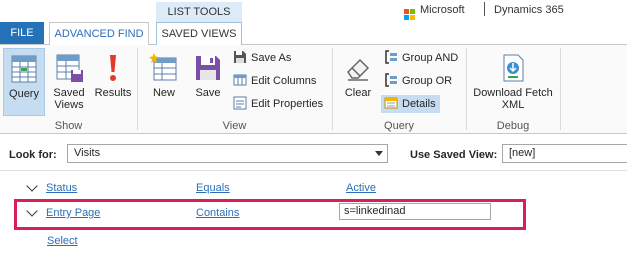 The image size is (627, 270). I want to click on criteria-operator-link: Equals, so click(213, 188).